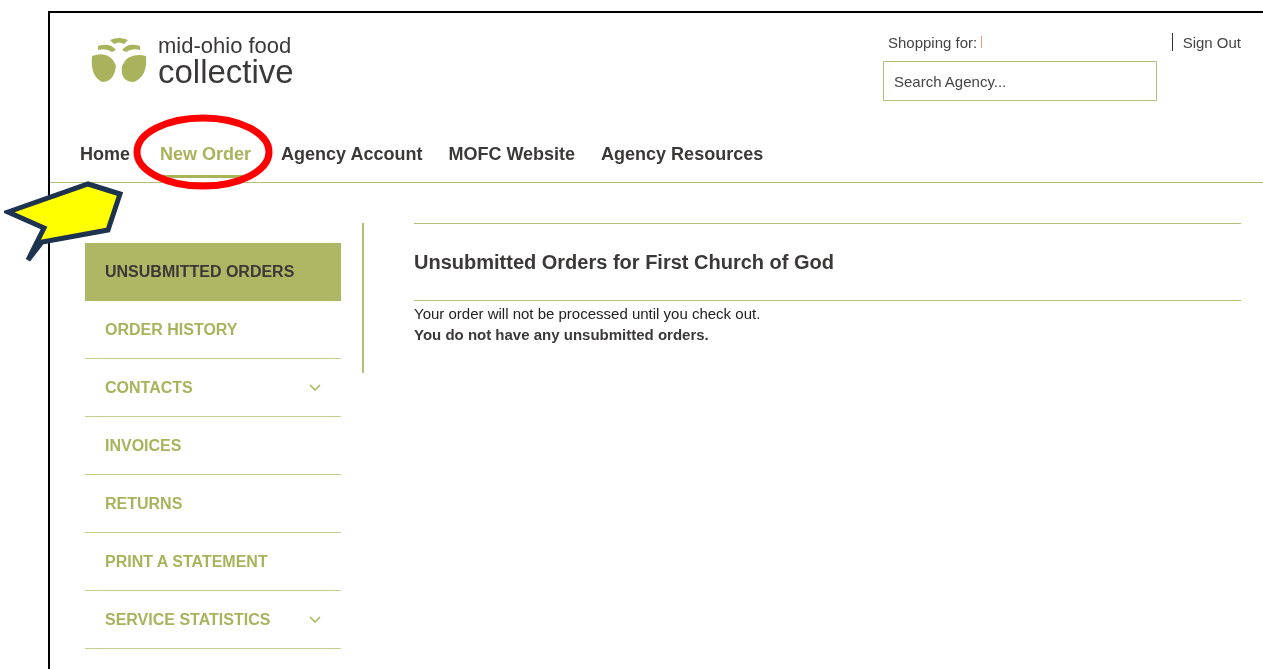 The height and width of the screenshot is (669, 1263). Describe the element at coordinates (682, 159) in the screenshot. I see `nav-link: Agency Resources` at that location.